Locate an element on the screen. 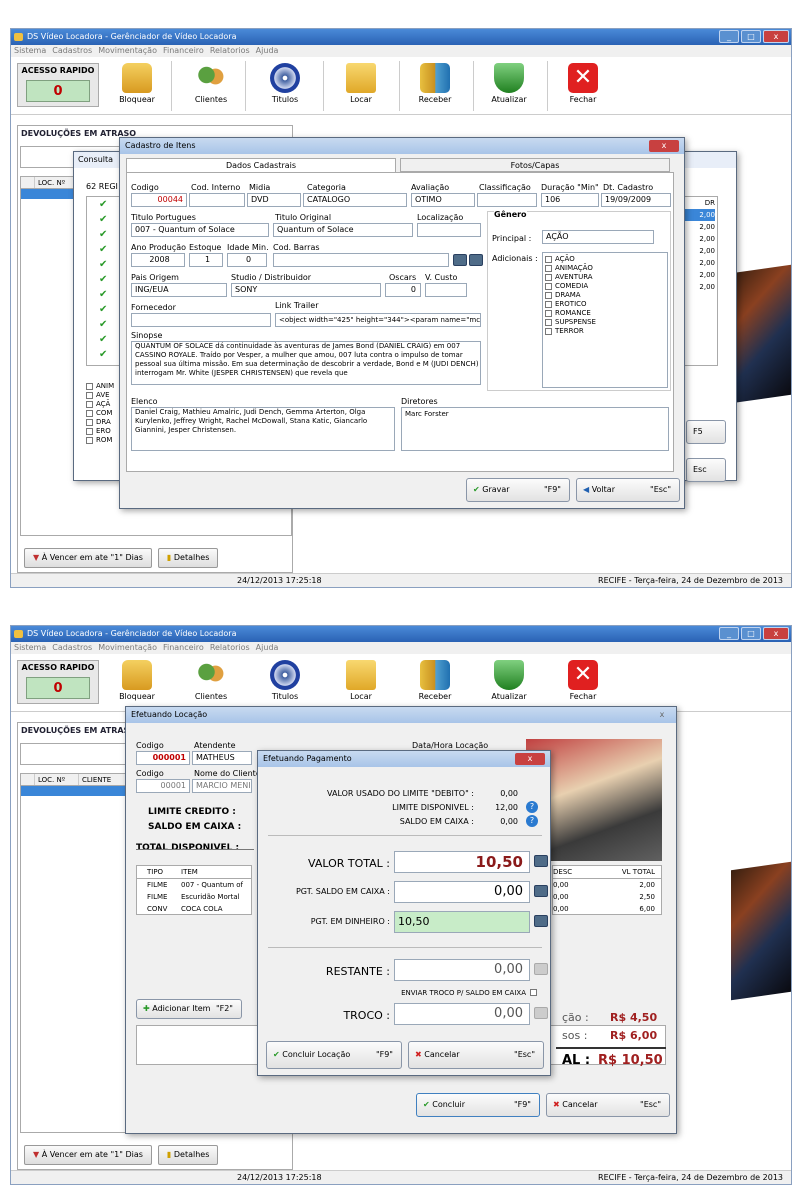 This screenshot has width=800, height=1200. tab-fotos: Fotos/Capas is located at coordinates (535, 165).